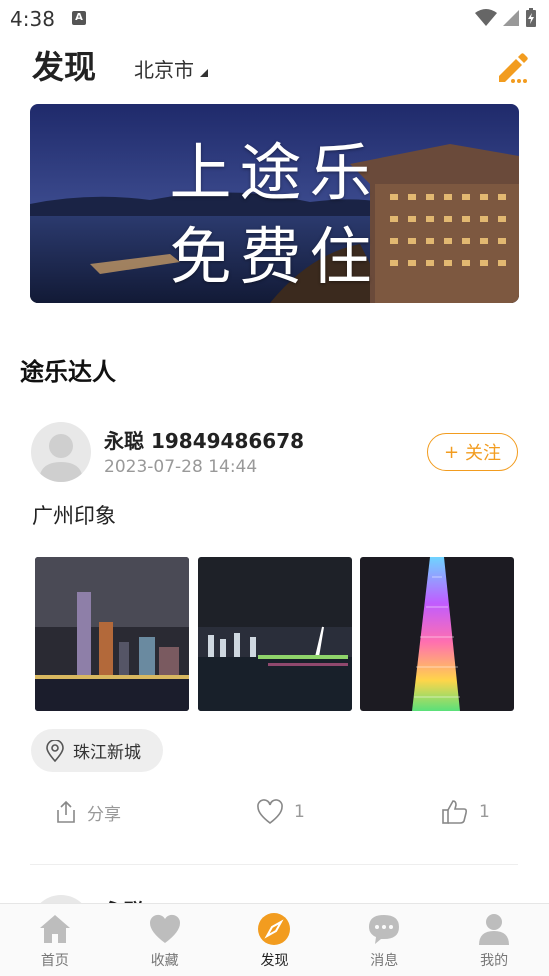 The image size is (549, 976). Describe the element at coordinates (512, 67) in the screenshot. I see `edit-icon` at that location.